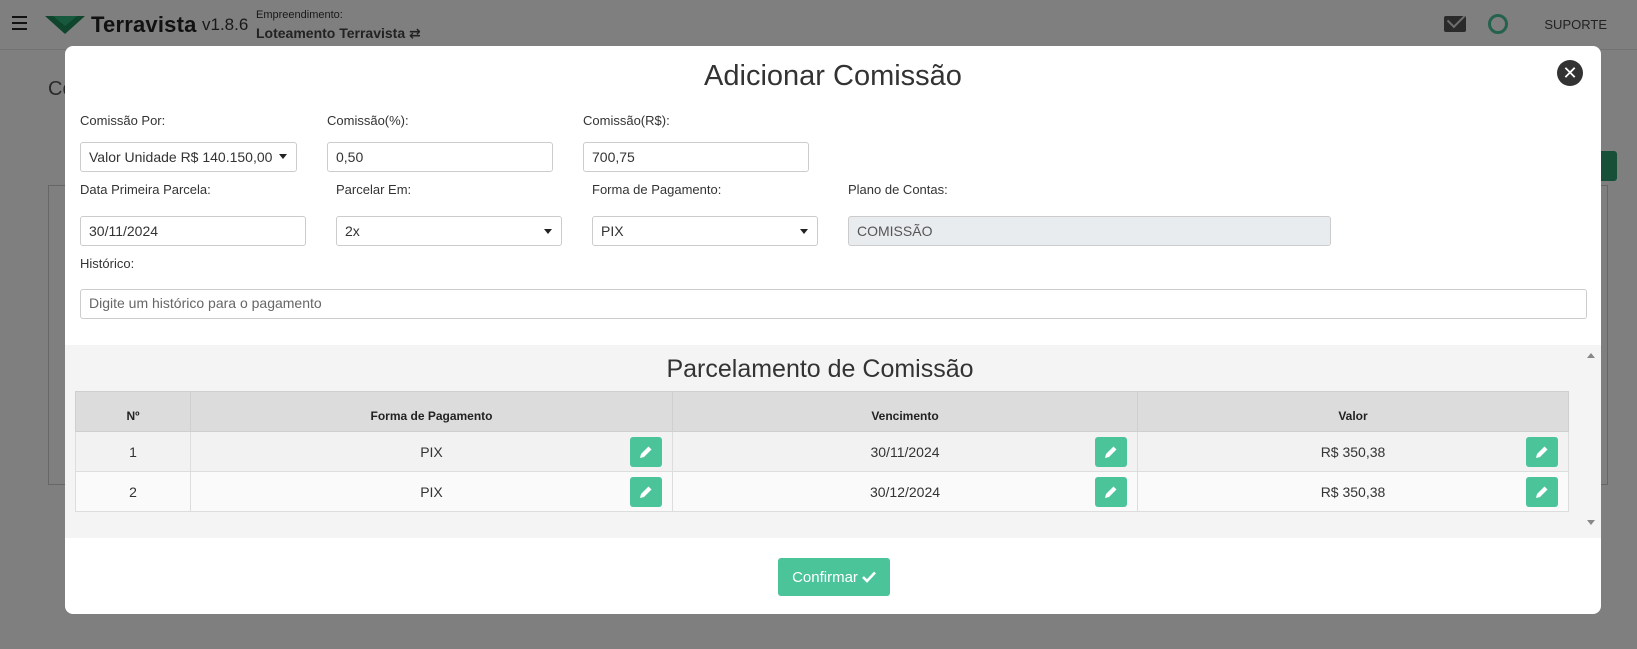  What do you see at coordinates (352, 231) in the screenshot?
I see `parcelar-em-value: 2x` at bounding box center [352, 231].